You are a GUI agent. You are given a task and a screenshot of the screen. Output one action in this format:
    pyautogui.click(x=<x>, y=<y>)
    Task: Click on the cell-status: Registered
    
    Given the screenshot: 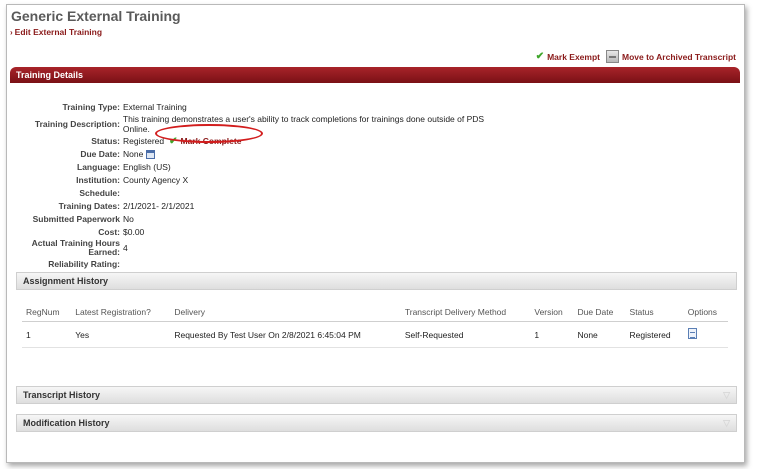 What is the action you would take?
    pyautogui.click(x=654, y=334)
    